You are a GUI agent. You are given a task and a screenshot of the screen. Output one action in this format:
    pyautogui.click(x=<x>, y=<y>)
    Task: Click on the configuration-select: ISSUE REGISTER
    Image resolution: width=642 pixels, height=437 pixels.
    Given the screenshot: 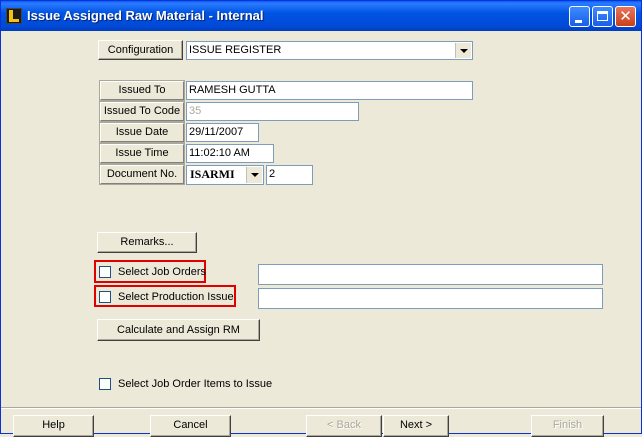 What is the action you would take?
    pyautogui.click(x=329, y=50)
    